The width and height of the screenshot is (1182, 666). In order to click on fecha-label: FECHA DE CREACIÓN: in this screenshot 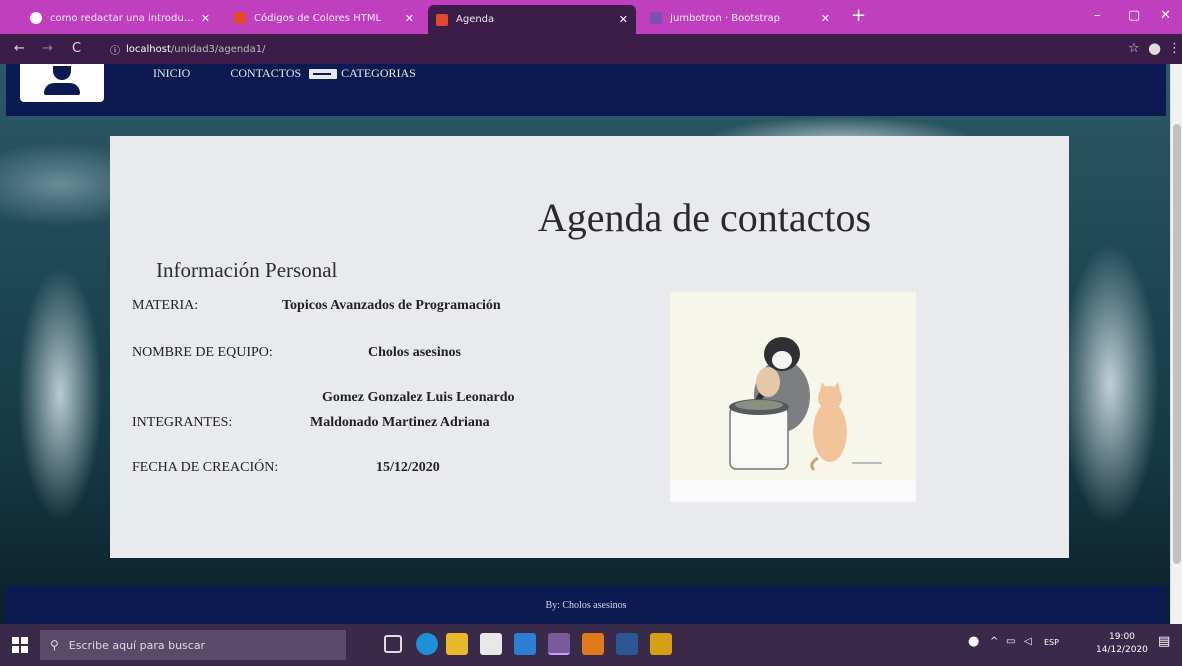, I will do `click(205, 467)`.